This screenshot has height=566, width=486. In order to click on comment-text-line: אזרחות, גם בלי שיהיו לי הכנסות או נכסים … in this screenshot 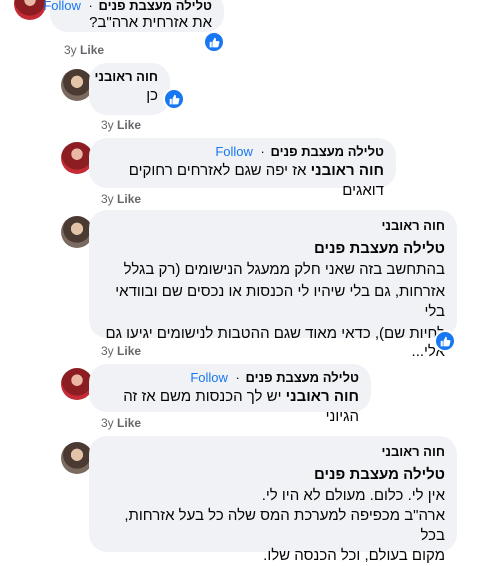, I will do `click(280, 301)`.